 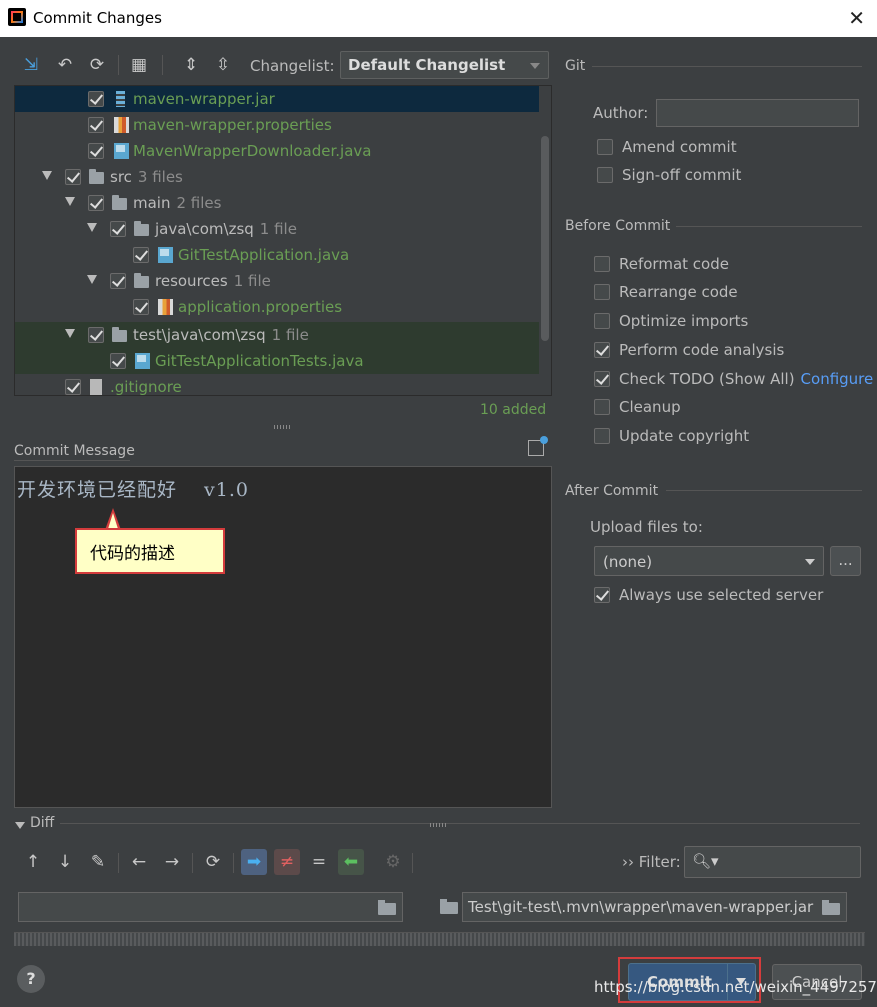 What do you see at coordinates (439, 939) in the screenshot?
I see `diff-scrollbar` at bounding box center [439, 939].